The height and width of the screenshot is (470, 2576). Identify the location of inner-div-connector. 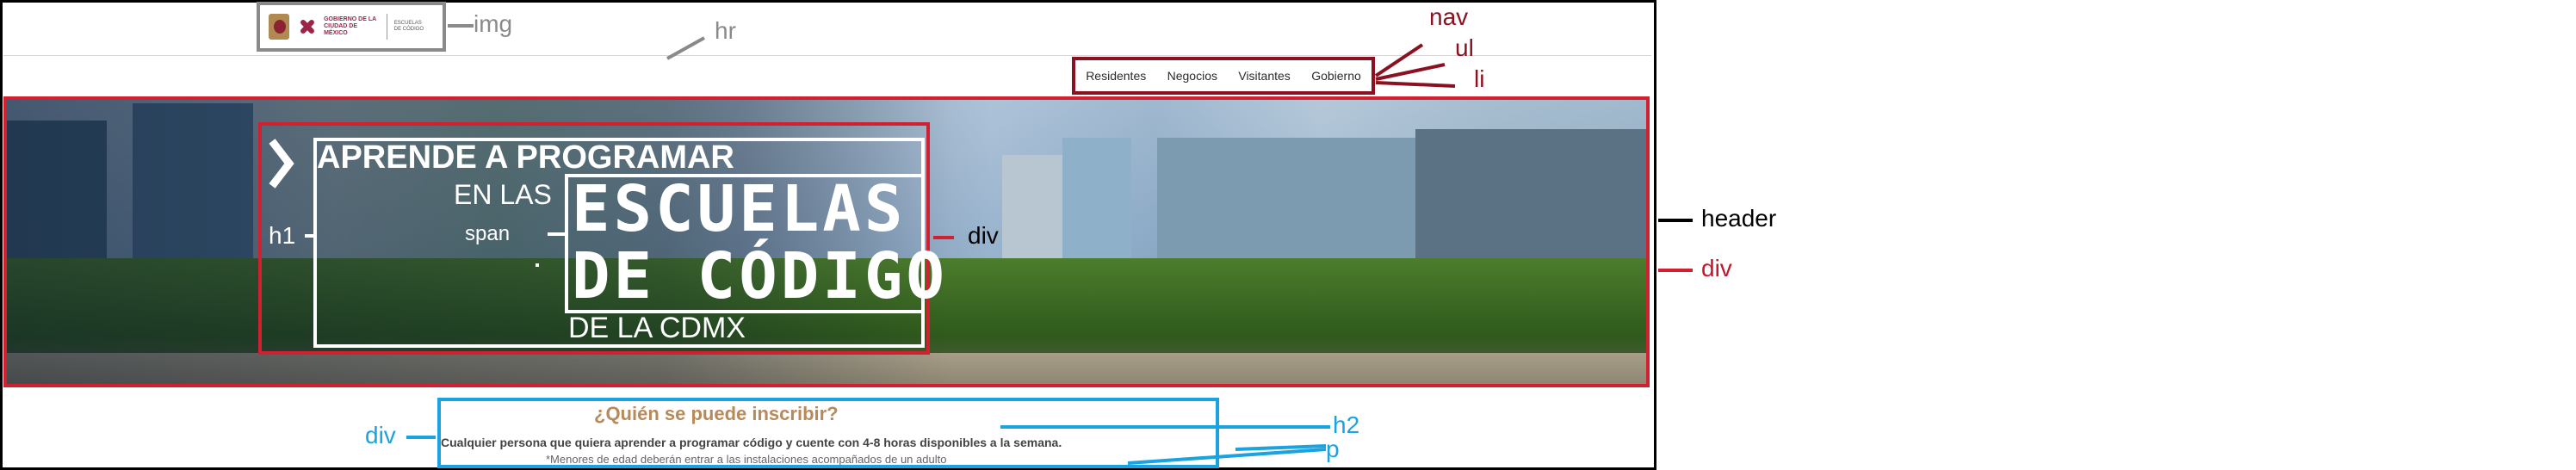
(944, 238).